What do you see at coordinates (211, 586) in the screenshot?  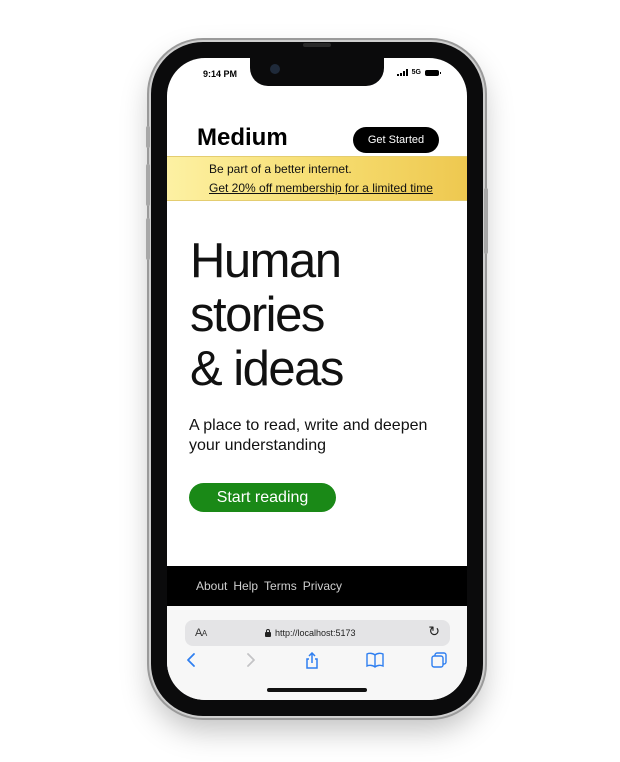 I see `footer-link-about: About` at bounding box center [211, 586].